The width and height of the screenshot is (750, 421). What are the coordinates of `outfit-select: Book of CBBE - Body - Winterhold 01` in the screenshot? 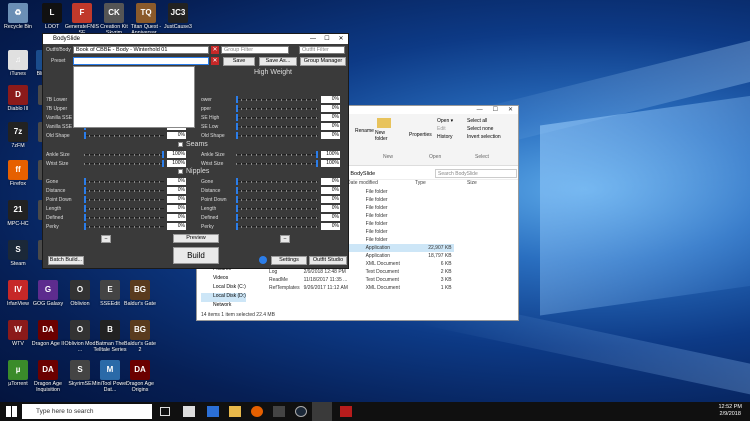 It's located at (141, 50).